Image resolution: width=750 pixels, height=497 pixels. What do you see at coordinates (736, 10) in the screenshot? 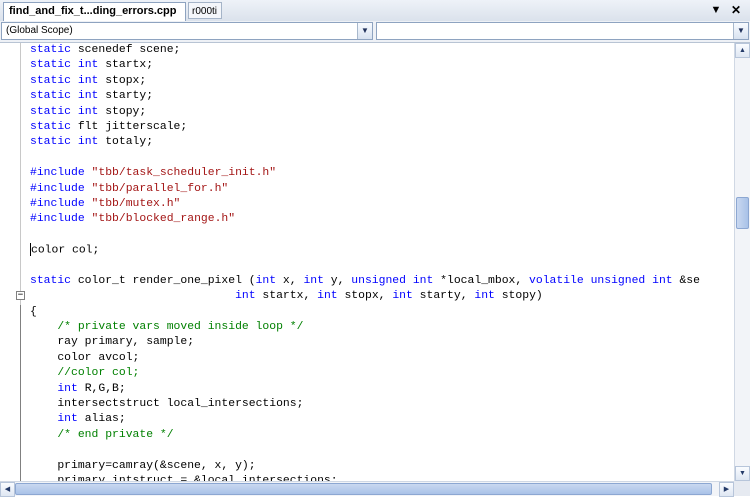
I see `close-document-icon: ✕` at bounding box center [736, 10].